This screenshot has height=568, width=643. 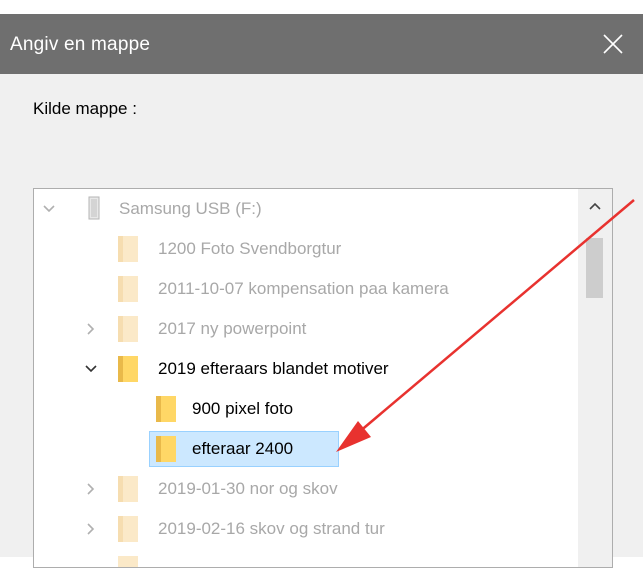 What do you see at coordinates (232, 328) in the screenshot?
I see `tree-item-label: 2017 ny powerpoint` at bounding box center [232, 328].